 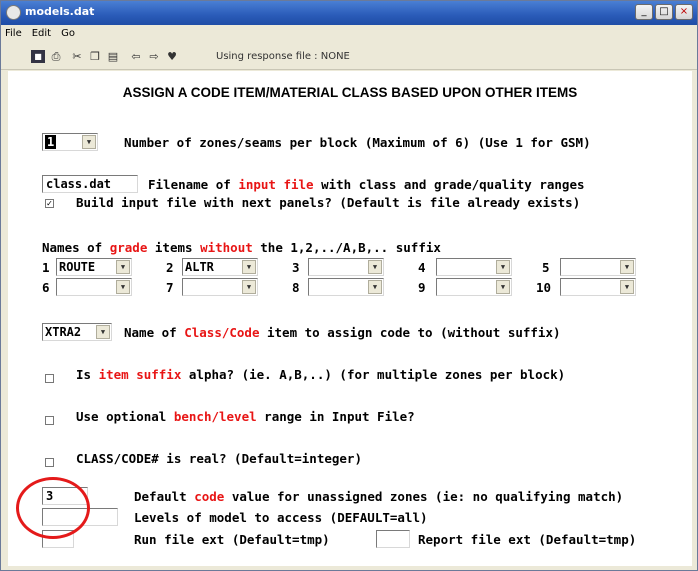 I want to click on grade-label-highlight2: without, so click(x=226, y=247).